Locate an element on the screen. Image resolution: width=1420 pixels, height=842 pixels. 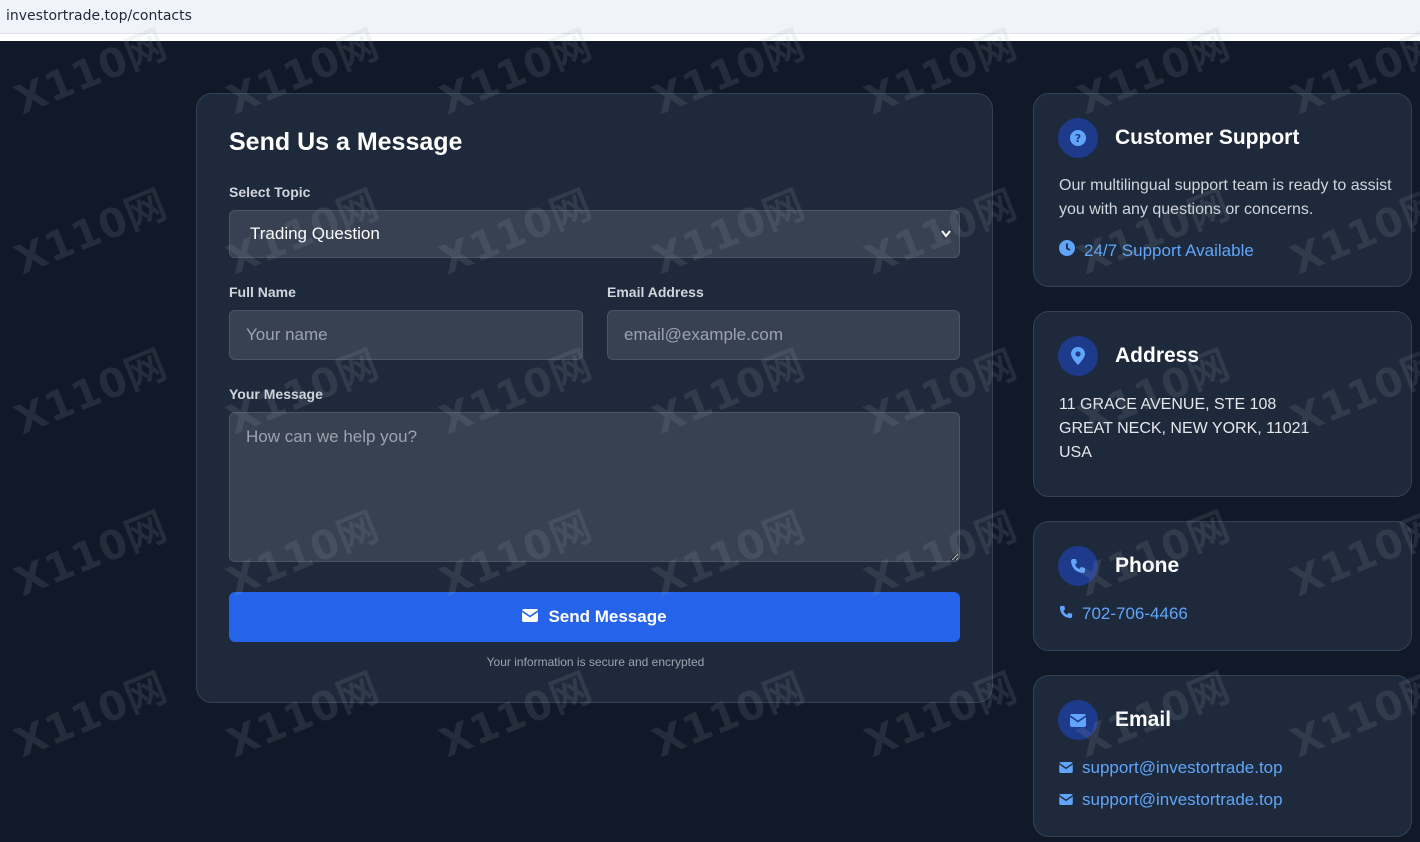
support-title: Customer Support is located at coordinates (1207, 137).